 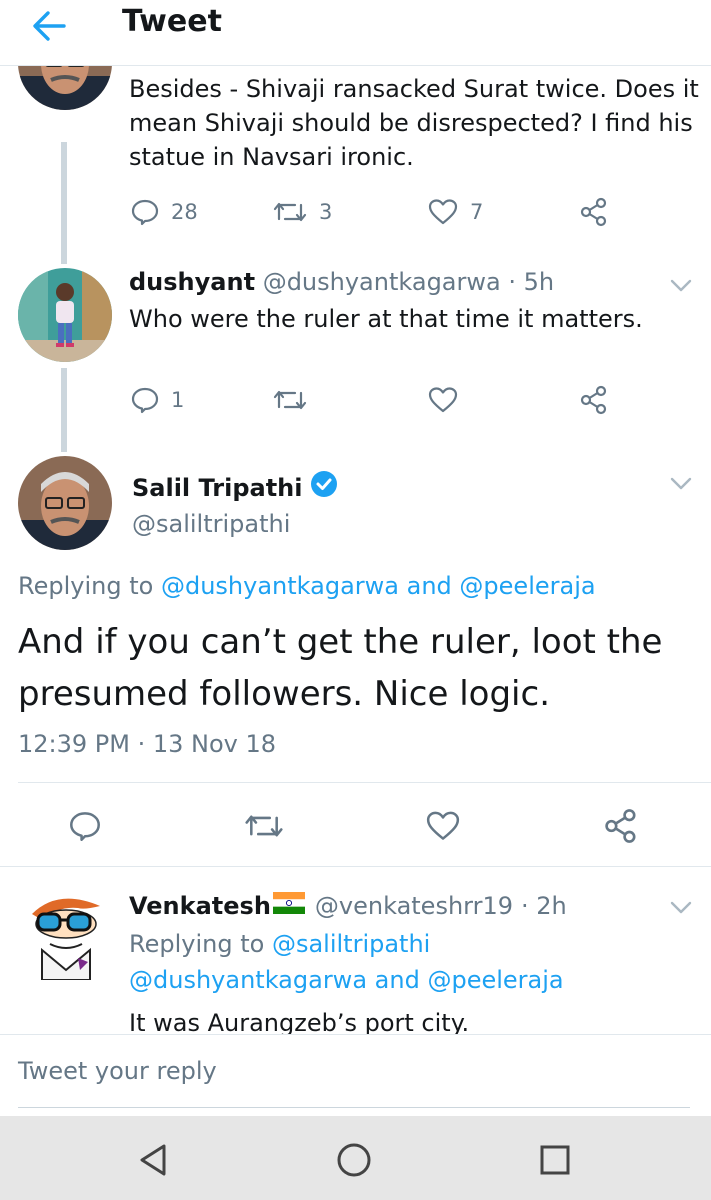 I want to click on reply-button: 28, so click(x=164, y=212).